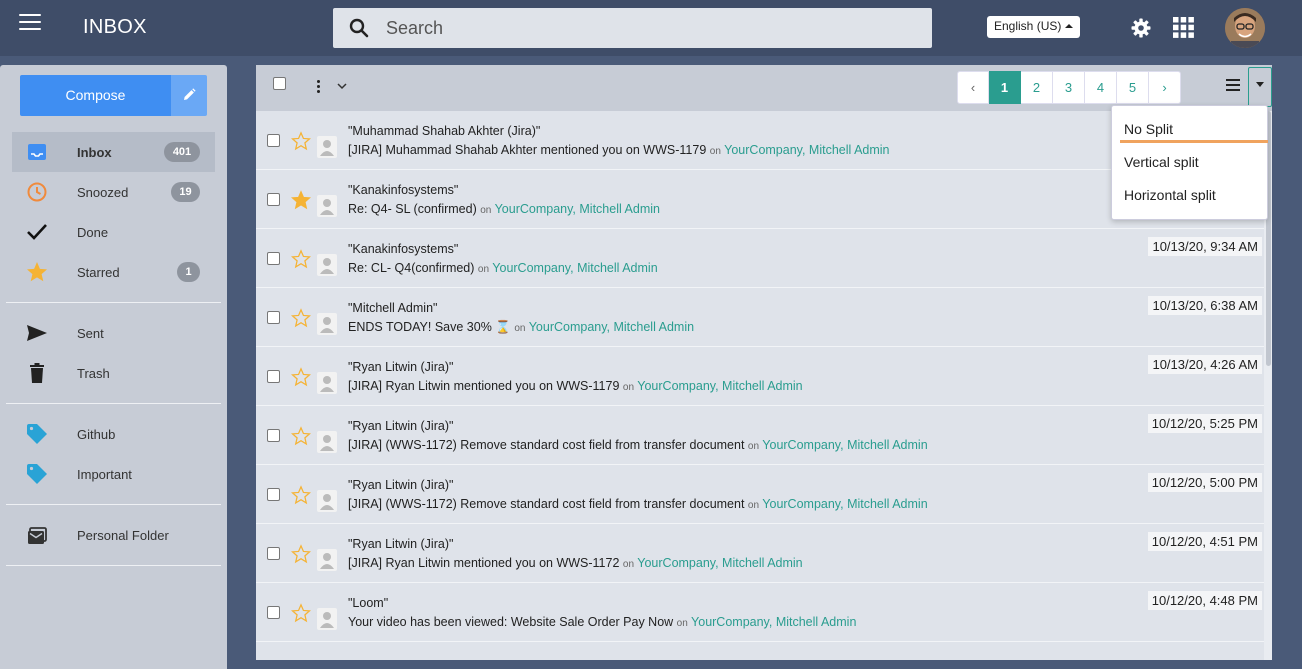  Describe the element at coordinates (1033, 27) in the screenshot. I see `language-select: English (US)` at that location.